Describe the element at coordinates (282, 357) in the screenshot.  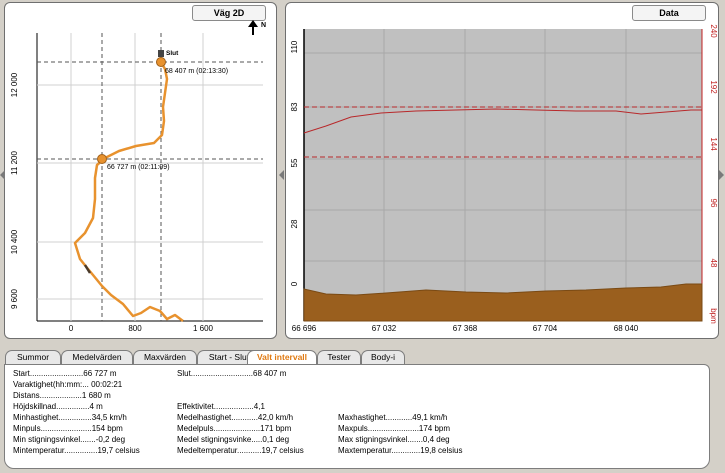
I see `tab-valt-intervall: Valt intervall` at that location.